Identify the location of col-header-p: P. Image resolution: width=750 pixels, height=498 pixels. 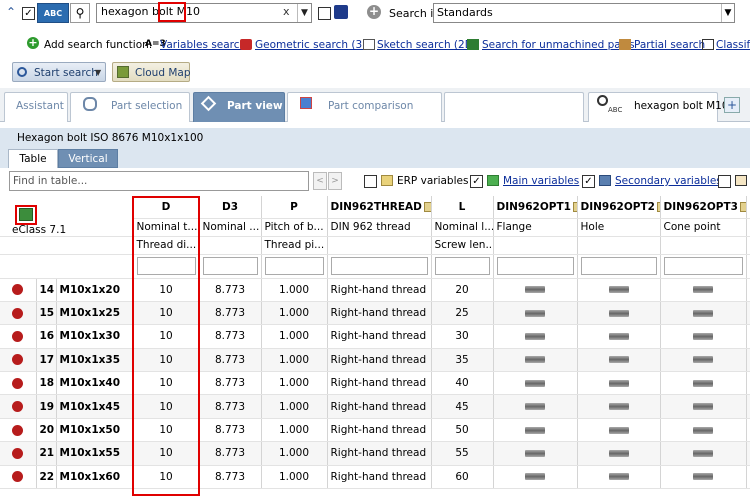
(294, 207).